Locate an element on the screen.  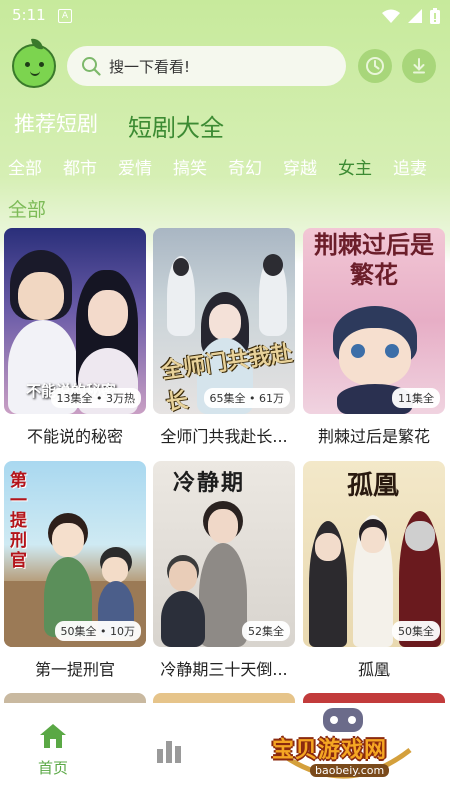
category-filter: 全部 都市 爱情 搞笑 奇幻 穿越 女主 追妻 is located at coordinates (228, 166).